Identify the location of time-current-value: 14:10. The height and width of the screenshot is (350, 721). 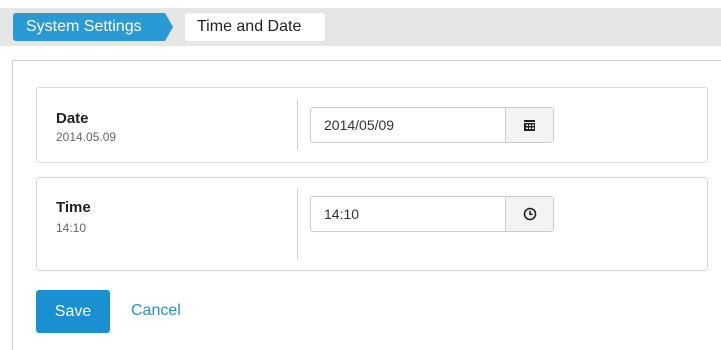
(71, 228).